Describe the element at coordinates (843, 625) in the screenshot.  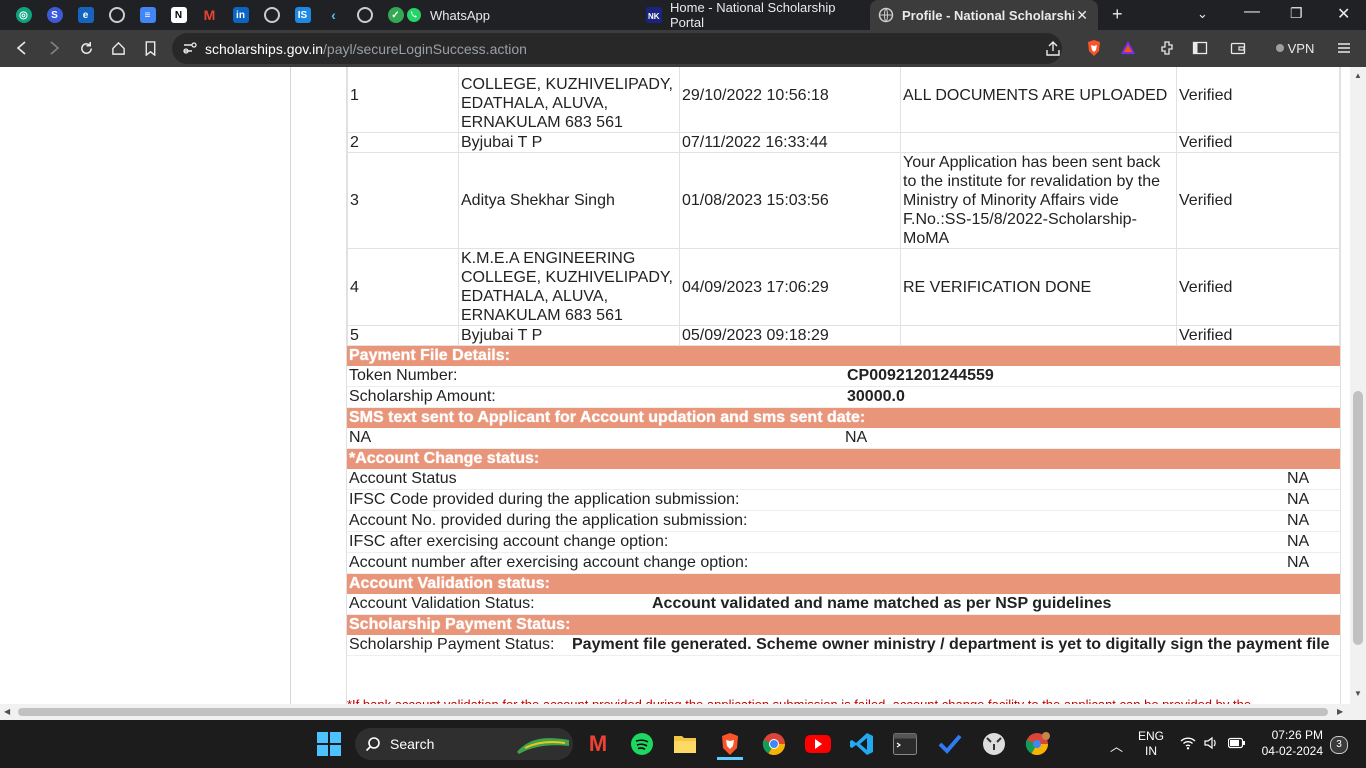
I see `scholarship-payment-heading: Scholarship Payment Status:` at that location.